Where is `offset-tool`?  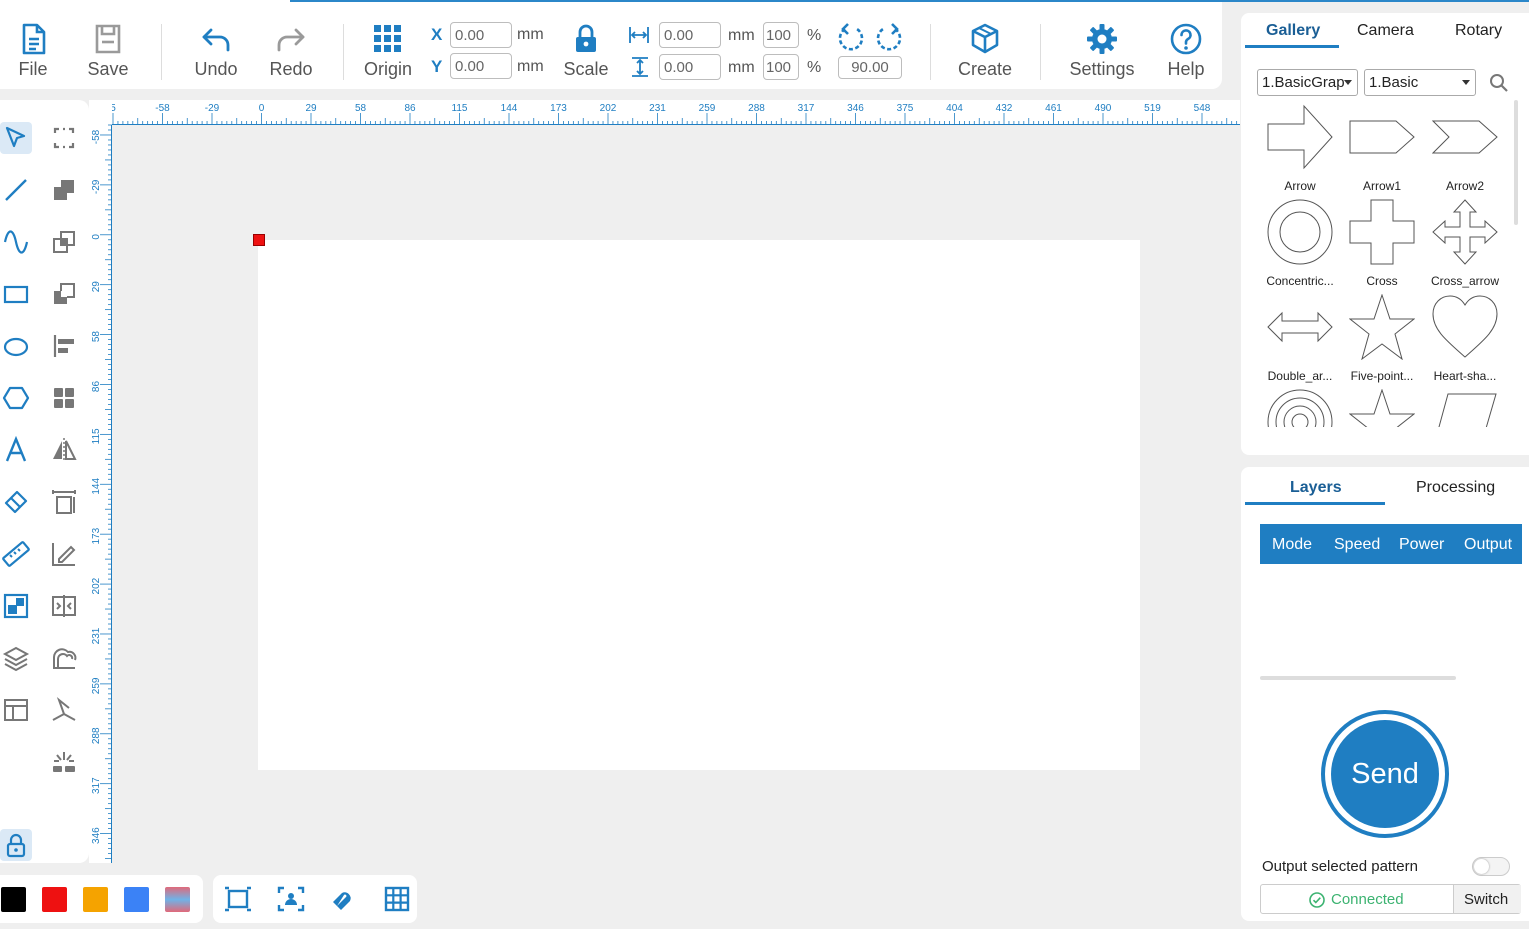
offset-tool is located at coordinates (64, 658).